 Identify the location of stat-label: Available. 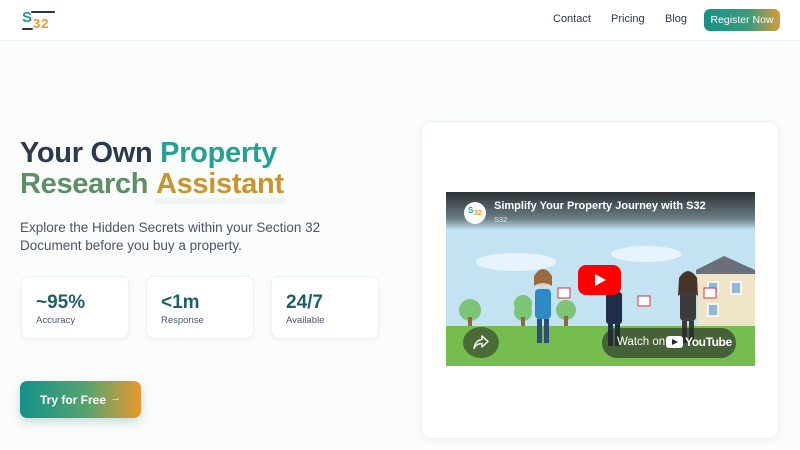
(305, 320).